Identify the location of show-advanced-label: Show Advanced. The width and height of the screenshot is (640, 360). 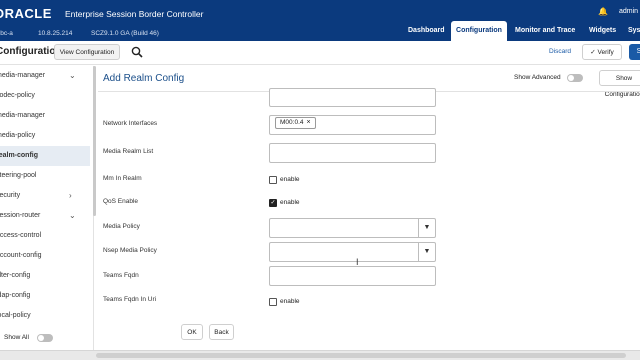
(537, 77).